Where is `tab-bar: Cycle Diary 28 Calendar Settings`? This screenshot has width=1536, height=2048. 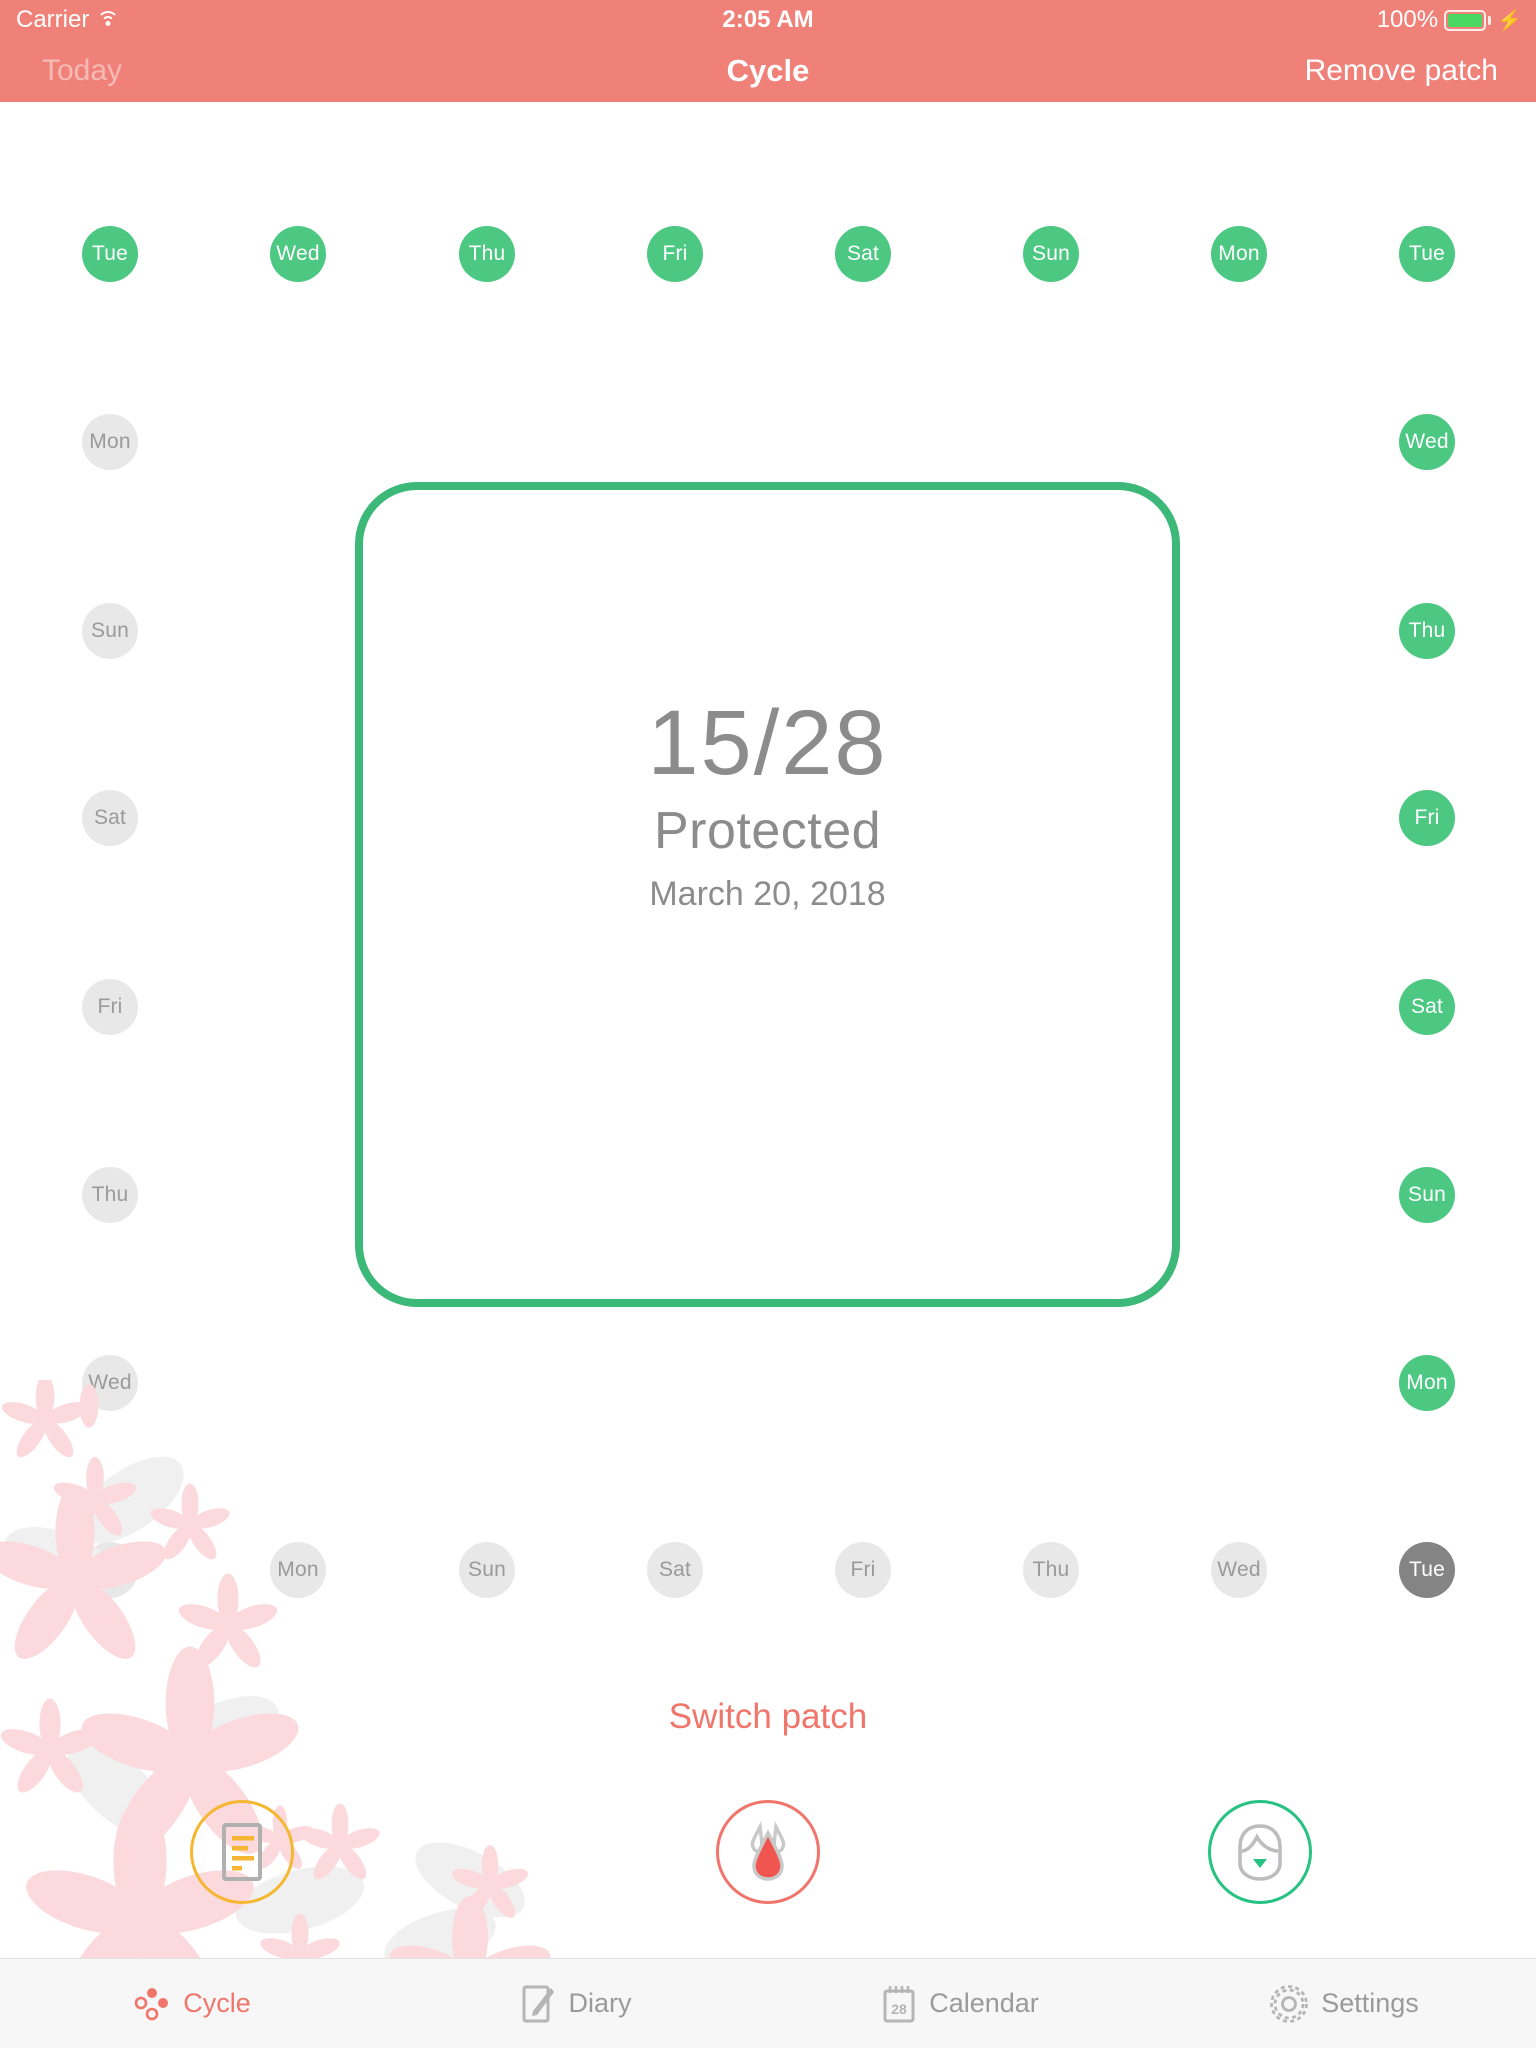 tab-bar: Cycle Diary 28 Calendar Settings is located at coordinates (768, 2003).